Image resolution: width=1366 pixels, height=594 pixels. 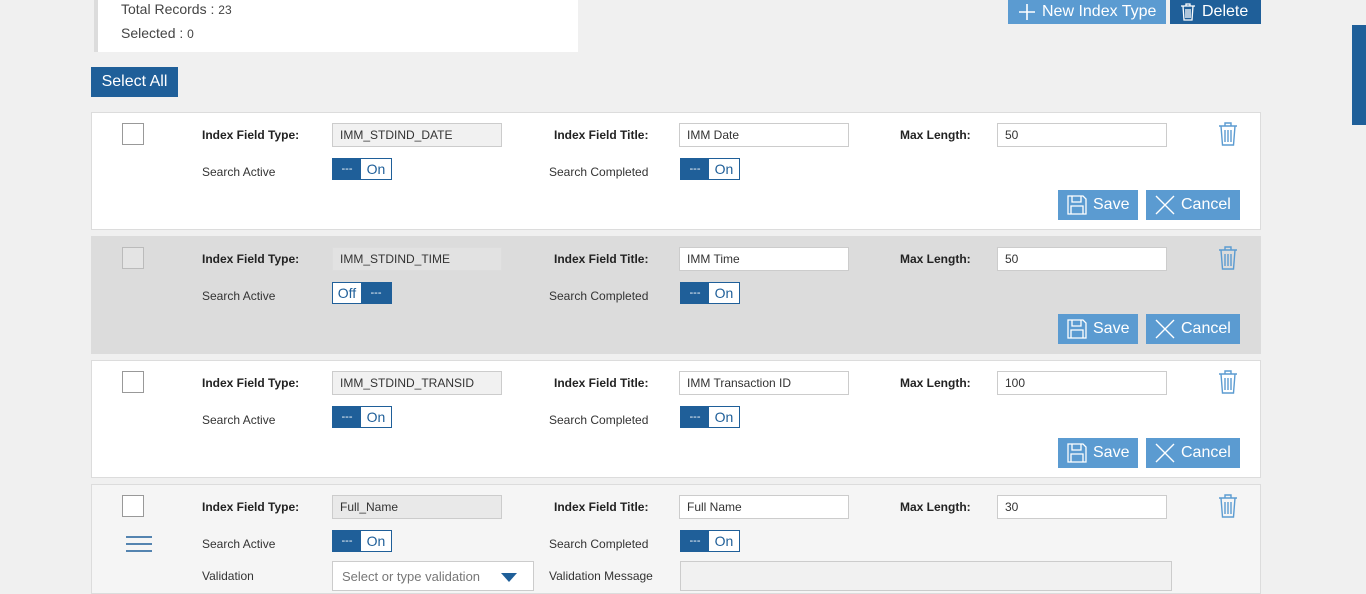 What do you see at coordinates (362, 293) in the screenshot?
I see `search-active-toggle: Off ---` at bounding box center [362, 293].